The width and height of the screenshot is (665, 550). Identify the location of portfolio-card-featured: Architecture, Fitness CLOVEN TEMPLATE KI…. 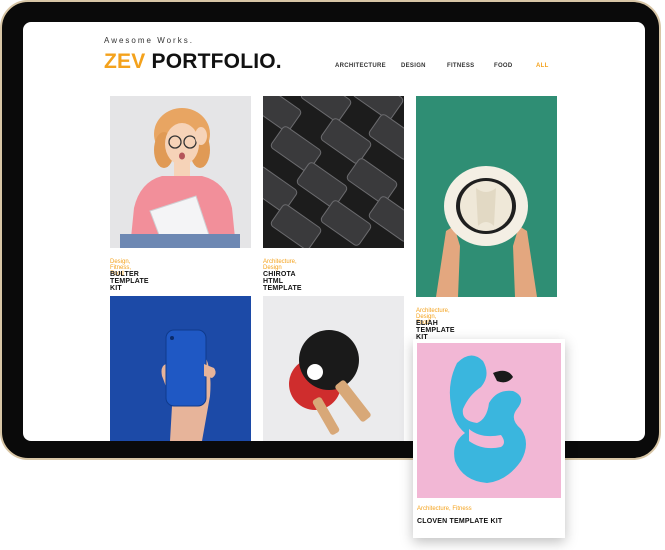
(489, 438).